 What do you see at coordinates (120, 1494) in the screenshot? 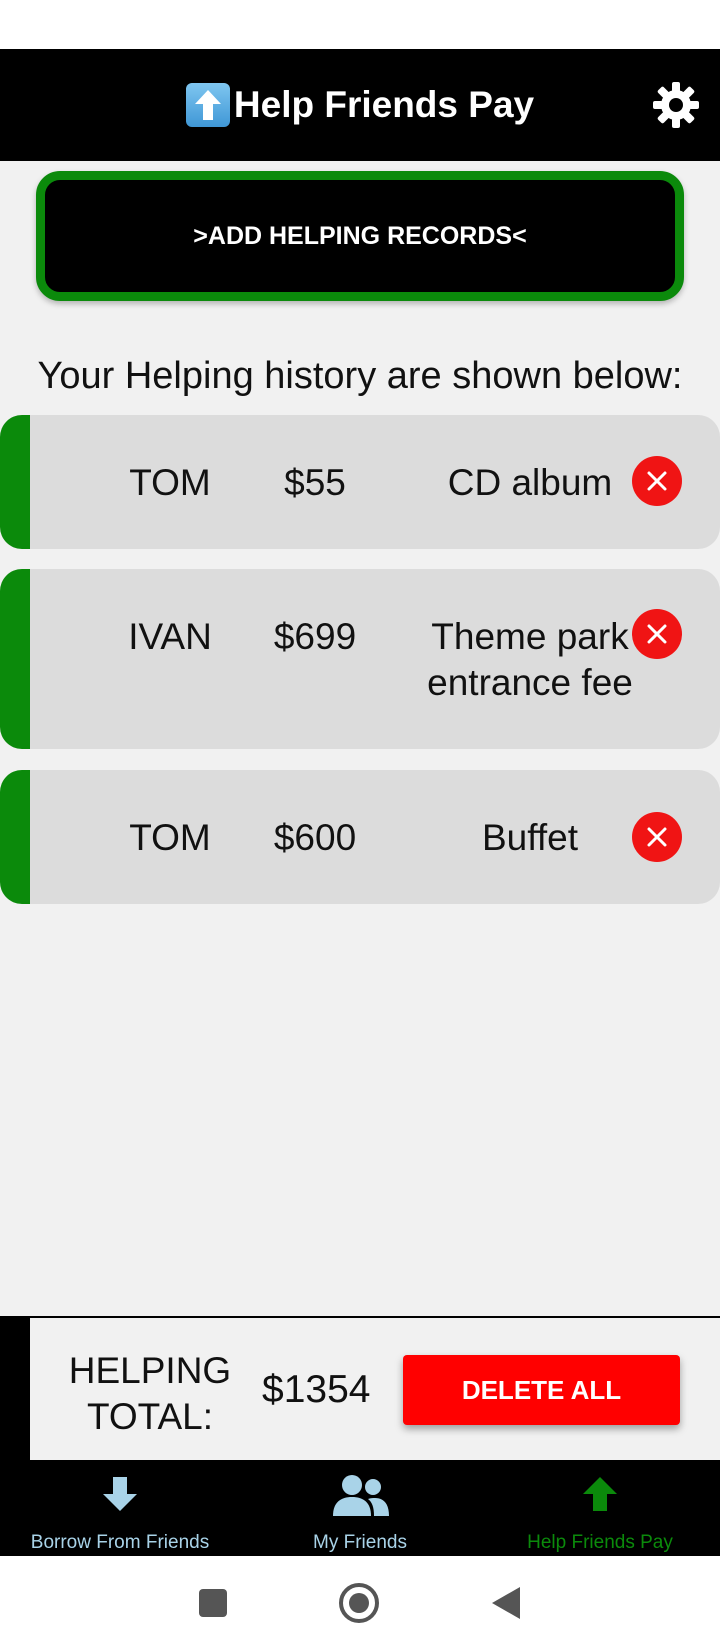
I see `arrow-down-icon` at bounding box center [120, 1494].